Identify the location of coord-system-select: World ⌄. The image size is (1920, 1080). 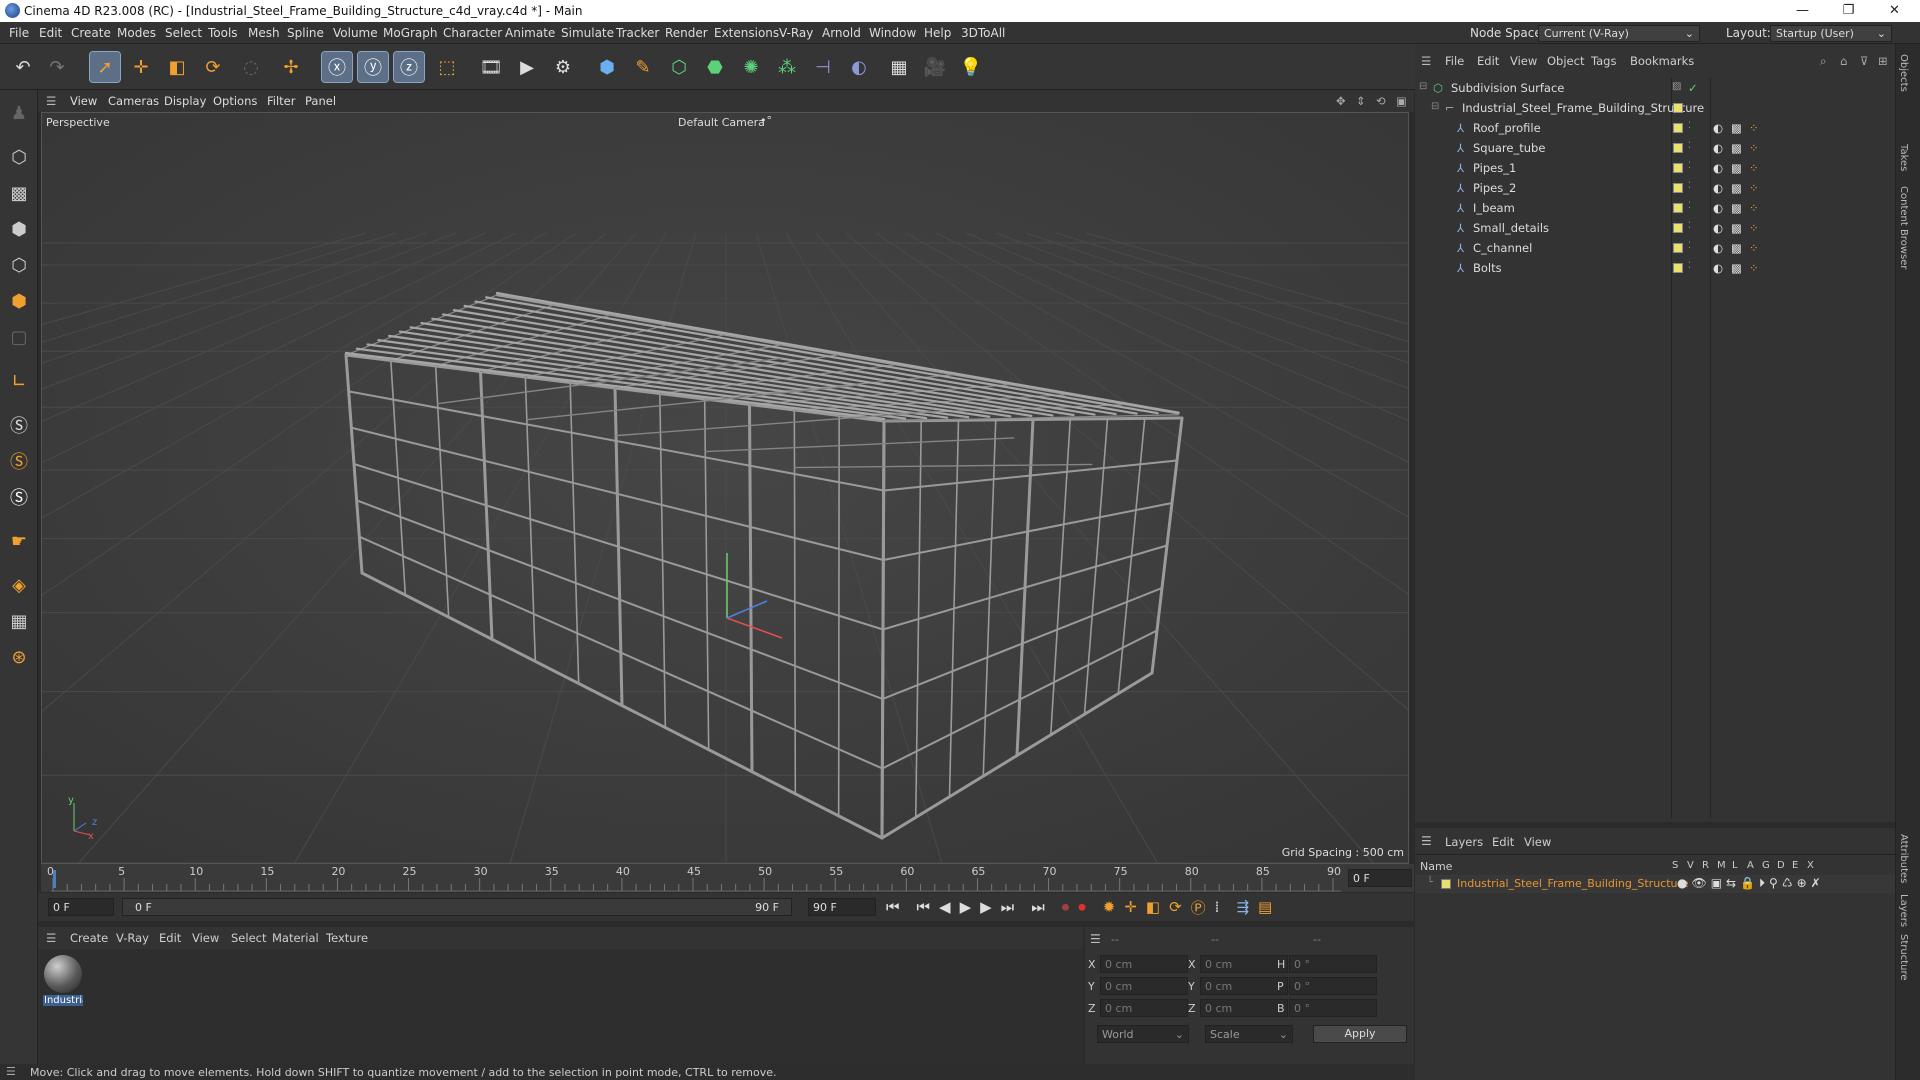
(1143, 1034).